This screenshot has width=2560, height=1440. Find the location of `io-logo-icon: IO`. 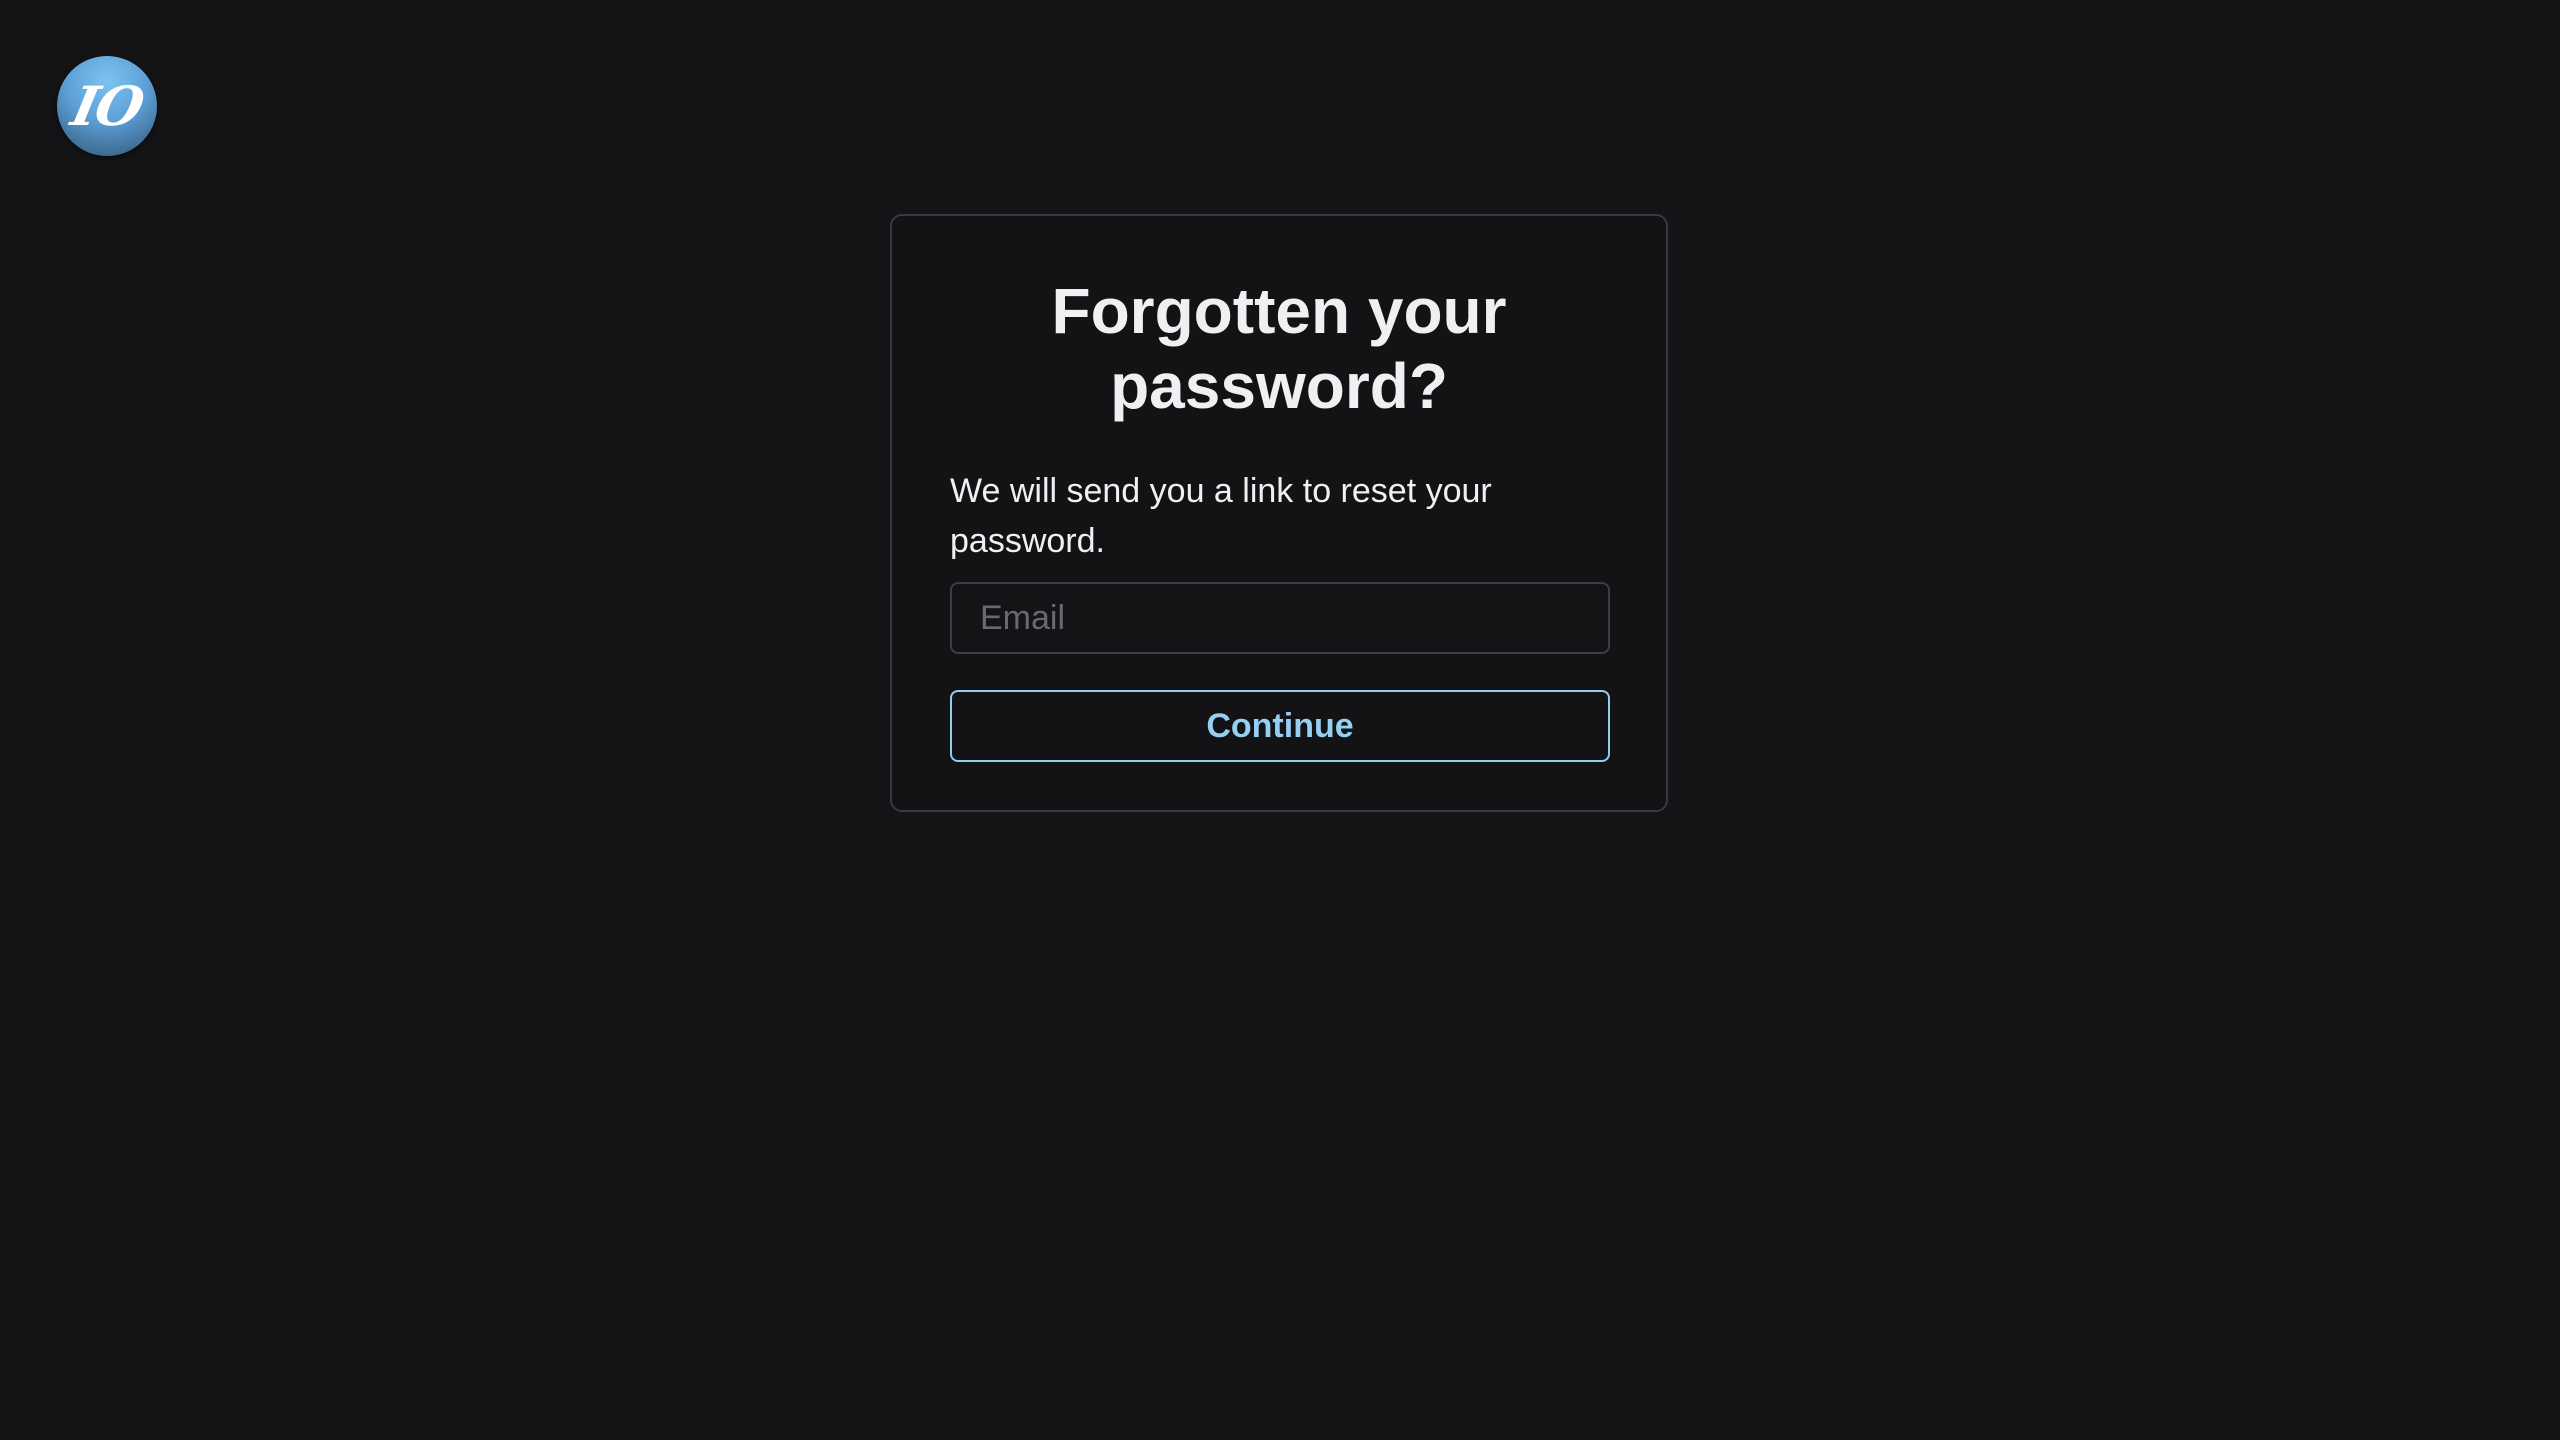

io-logo-icon: IO is located at coordinates (107, 106).